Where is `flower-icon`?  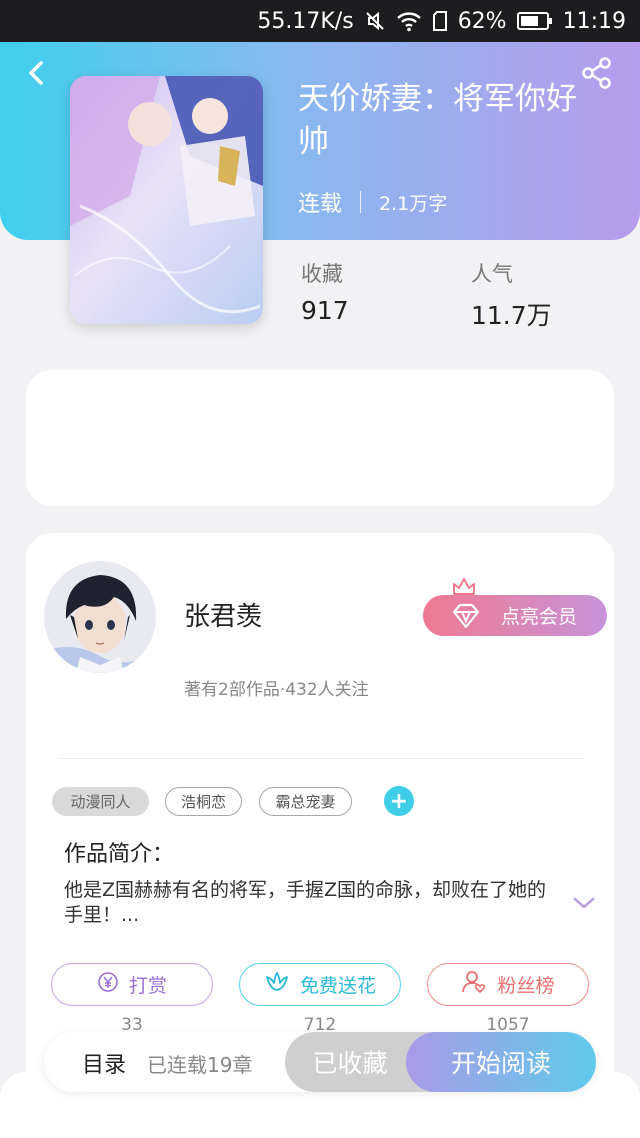
flower-icon is located at coordinates (277, 984).